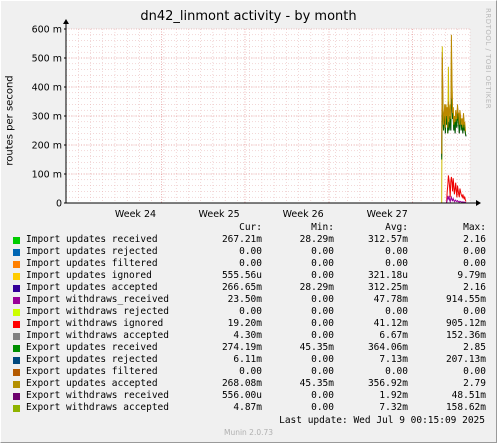  What do you see at coordinates (59, 204) in the screenshot?
I see `y-tick-label: 0` at bounding box center [59, 204].